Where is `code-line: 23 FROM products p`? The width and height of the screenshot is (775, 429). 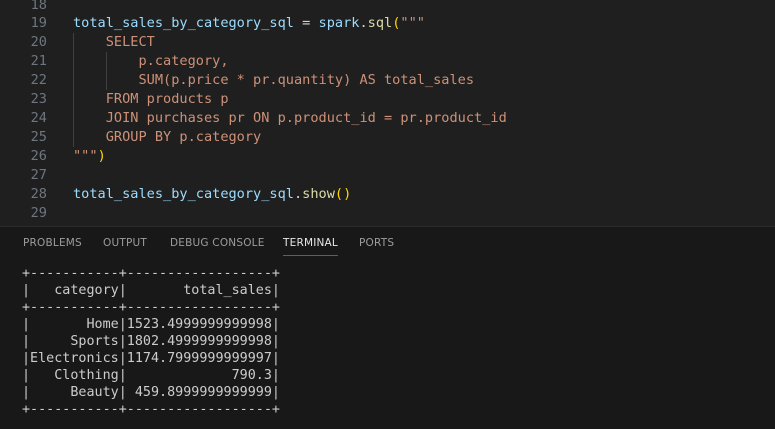 code-line: 23 FROM products p is located at coordinates (387, 99).